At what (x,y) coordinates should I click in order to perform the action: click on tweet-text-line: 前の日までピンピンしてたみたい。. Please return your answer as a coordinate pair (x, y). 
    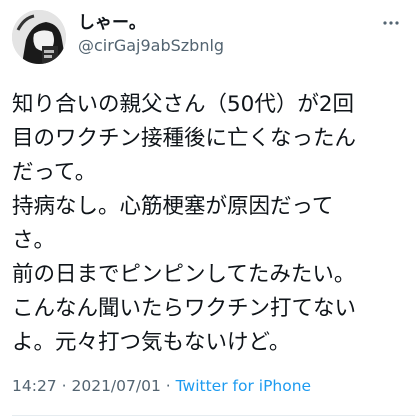
    Looking at the image, I should click on (184, 274).